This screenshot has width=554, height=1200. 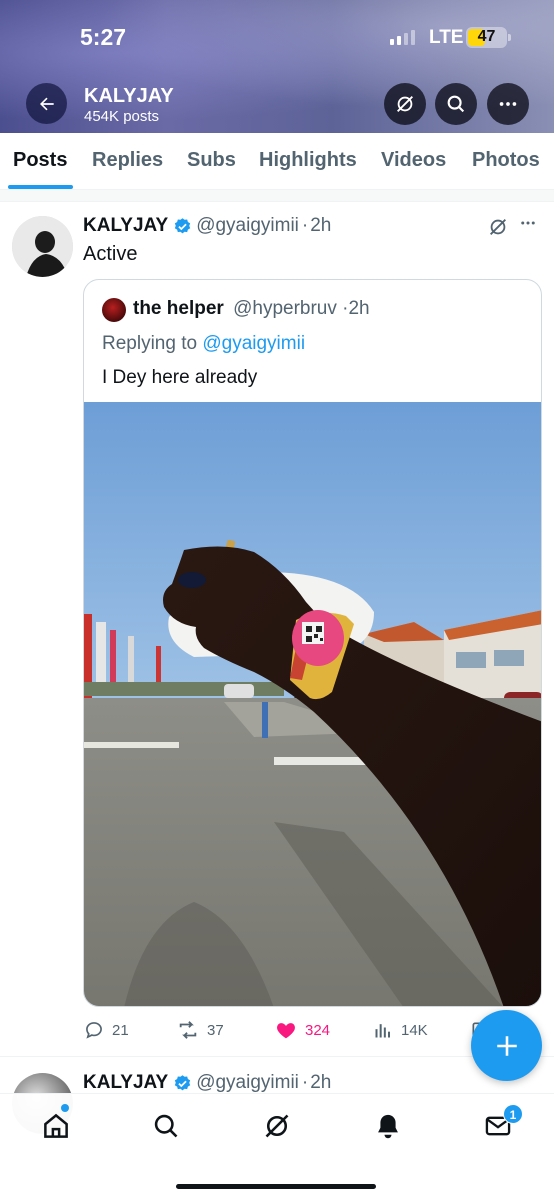 I want to click on post-more-button, so click(x=528, y=226).